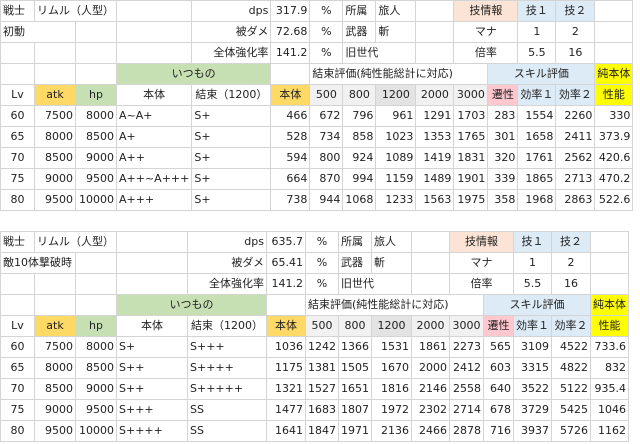  What do you see at coordinates (571, 263) in the screenshot?
I see `mana2-value: 2` at bounding box center [571, 263].